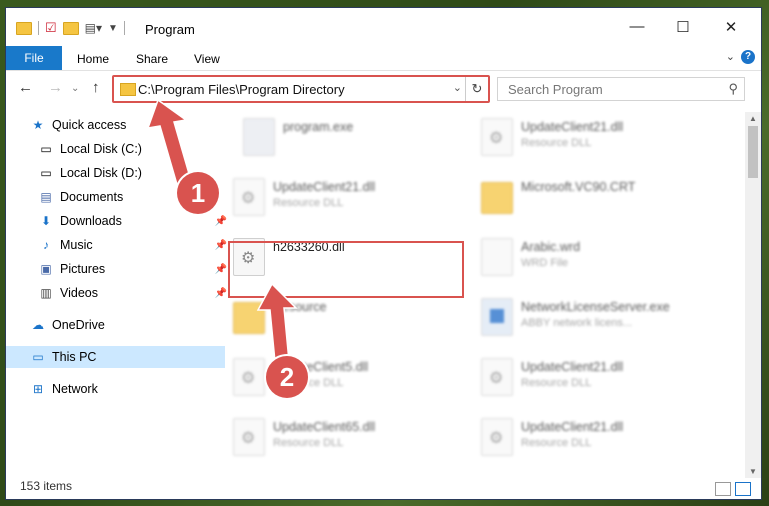 This screenshot has width=769, height=506. I want to click on sidebar-item-label: Local Disk (C:), so click(101, 149).